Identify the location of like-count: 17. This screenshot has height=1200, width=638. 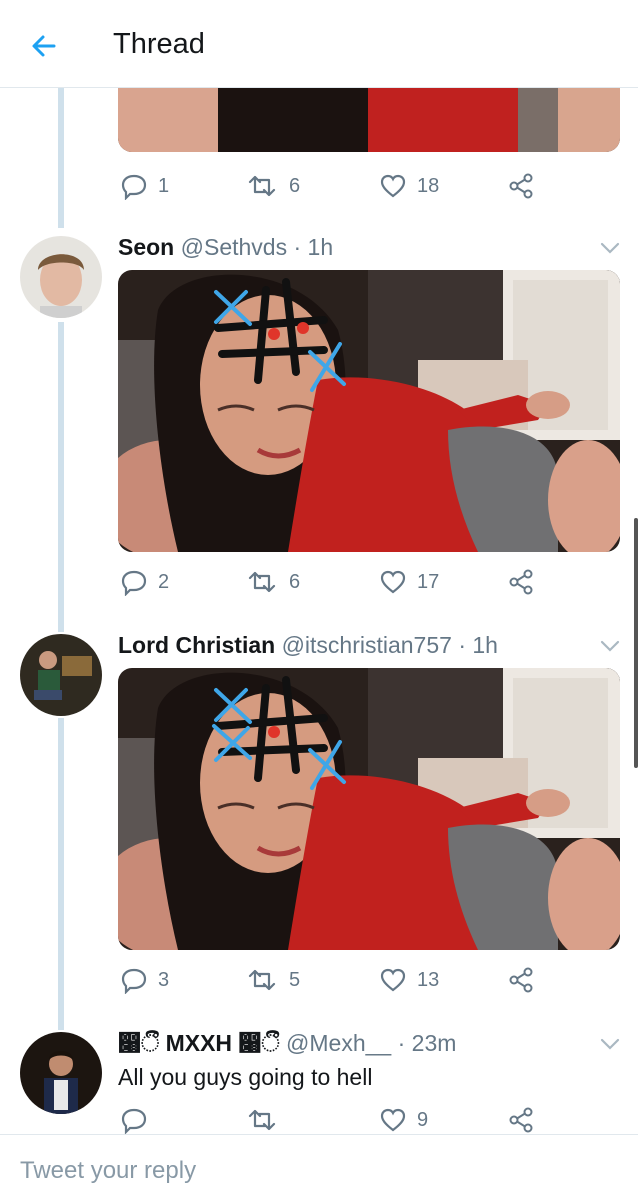
(428, 581).